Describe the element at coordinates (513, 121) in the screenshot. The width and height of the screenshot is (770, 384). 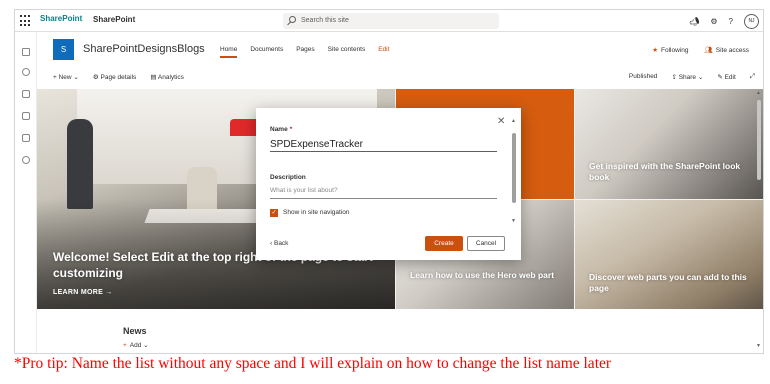
I see `scroll-up-icon: ▲` at that location.